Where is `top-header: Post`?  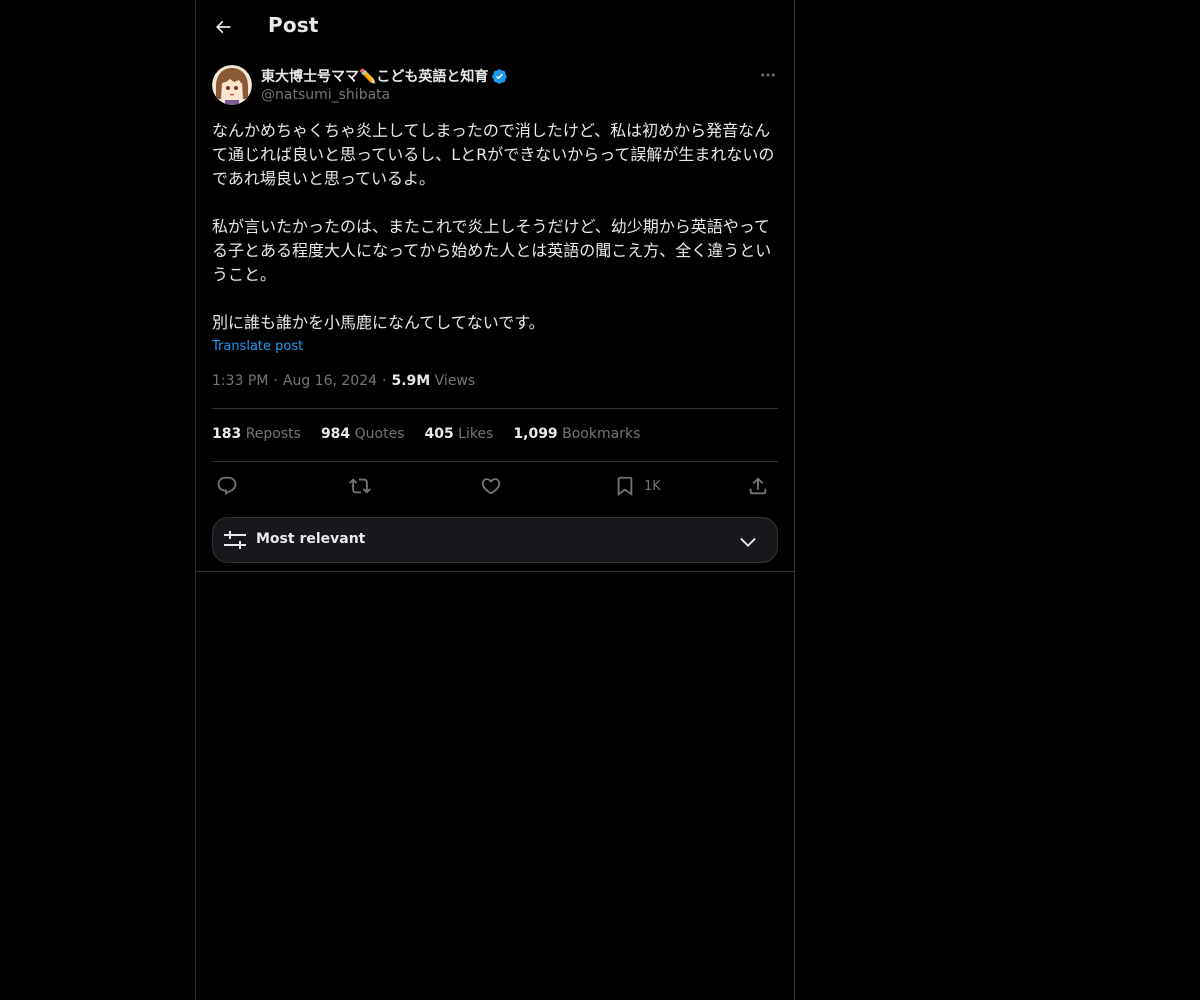 top-header: Post is located at coordinates (495, 27).